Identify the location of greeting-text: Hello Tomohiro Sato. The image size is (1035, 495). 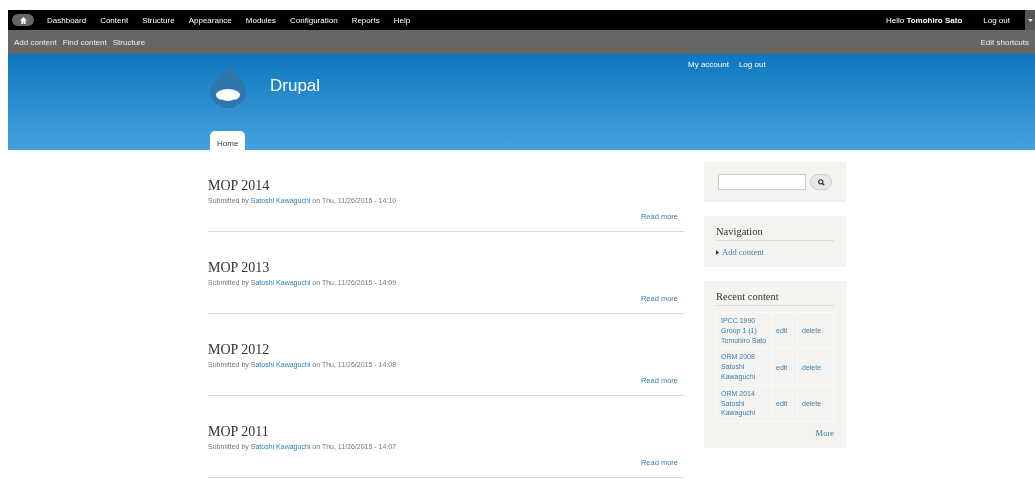
(924, 20).